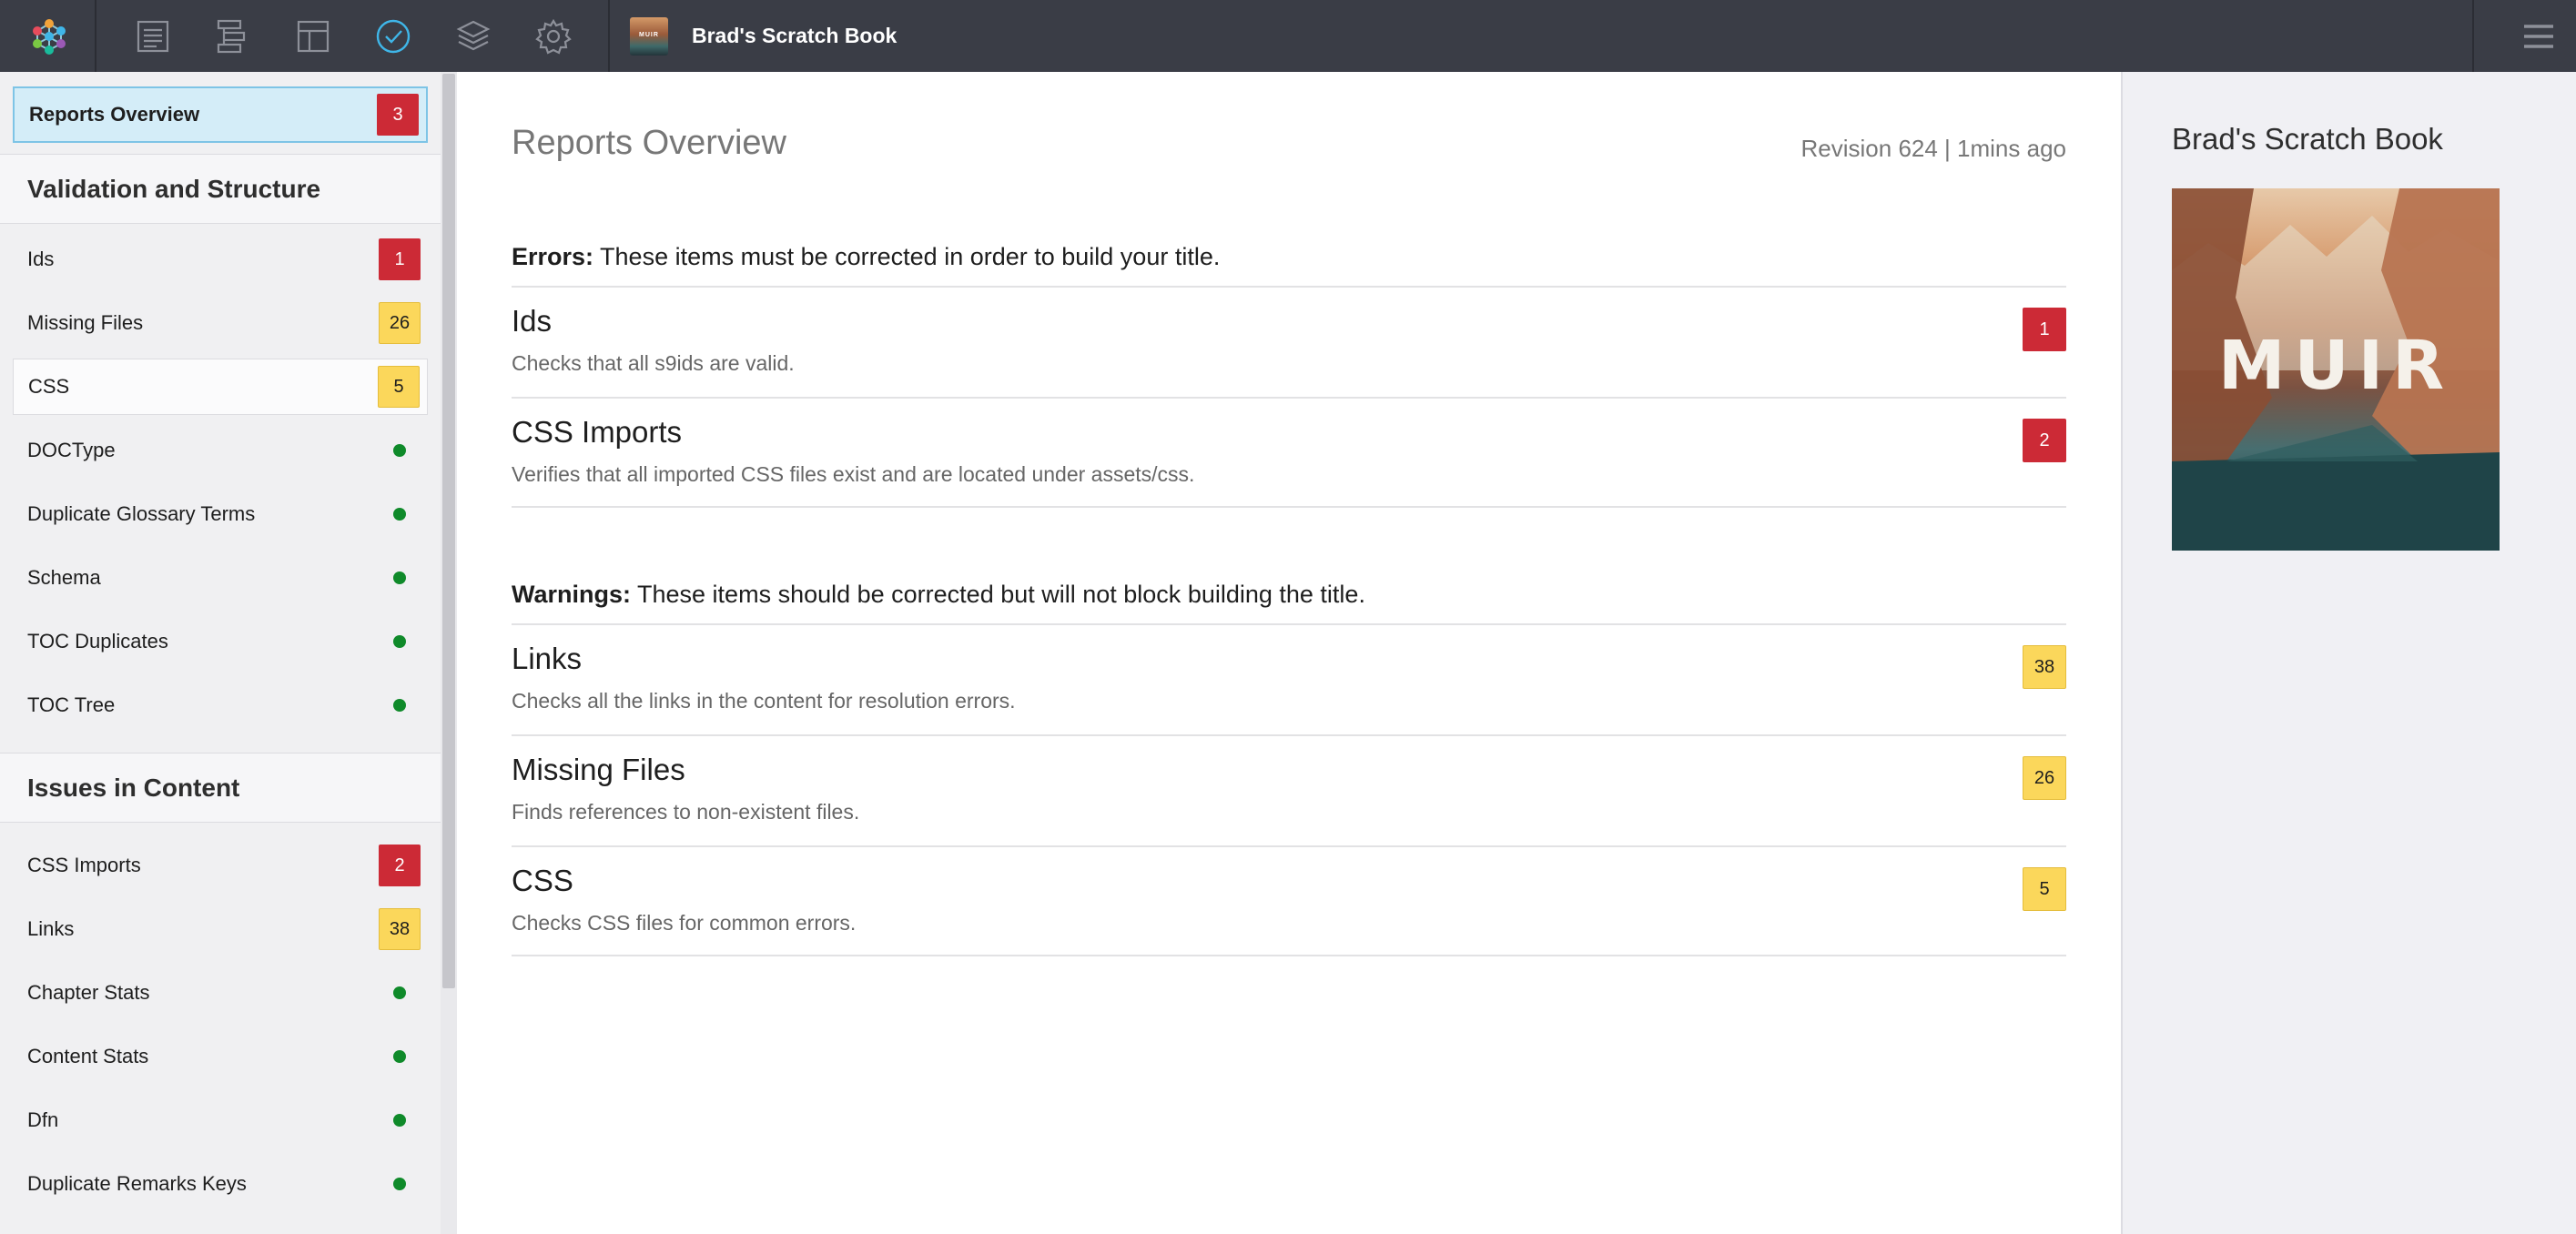 The image size is (2576, 1234). What do you see at coordinates (547, 658) in the screenshot?
I see `report-title: Links` at bounding box center [547, 658].